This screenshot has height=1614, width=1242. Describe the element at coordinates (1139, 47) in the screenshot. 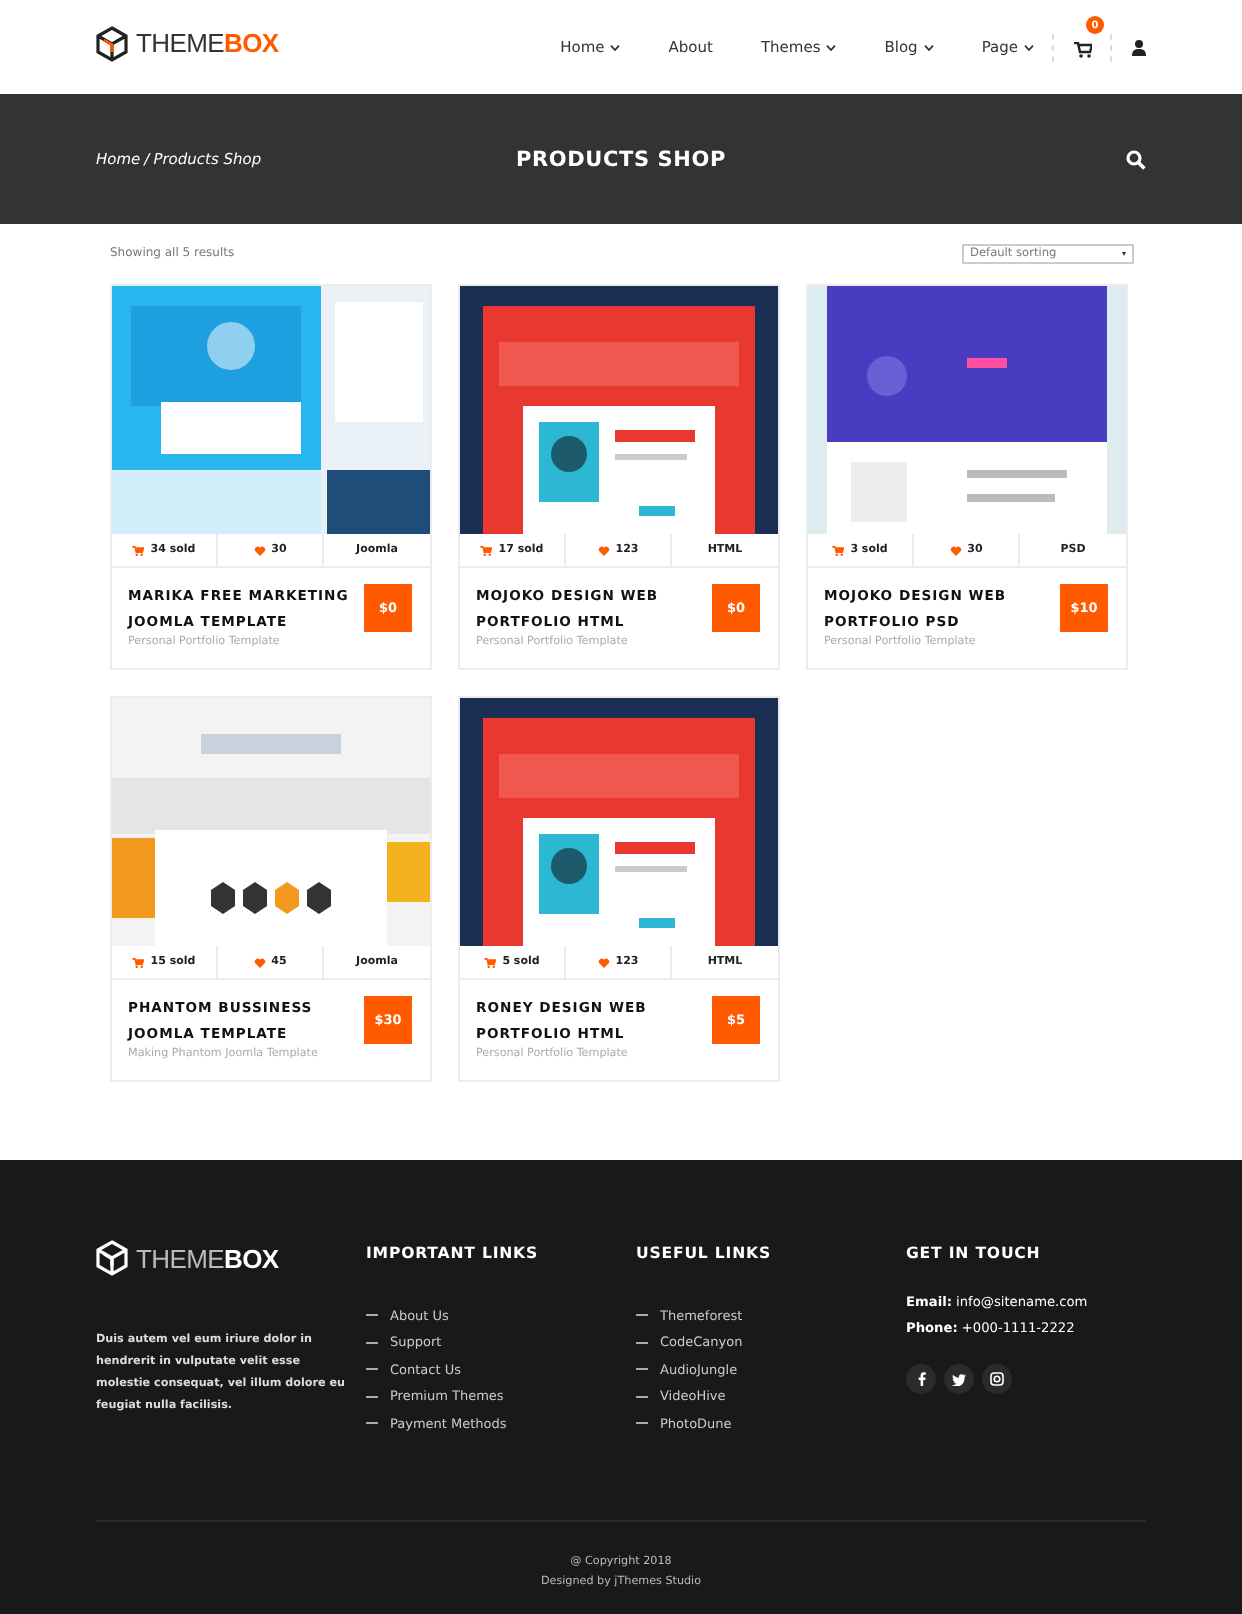

I see `user-icon` at that location.